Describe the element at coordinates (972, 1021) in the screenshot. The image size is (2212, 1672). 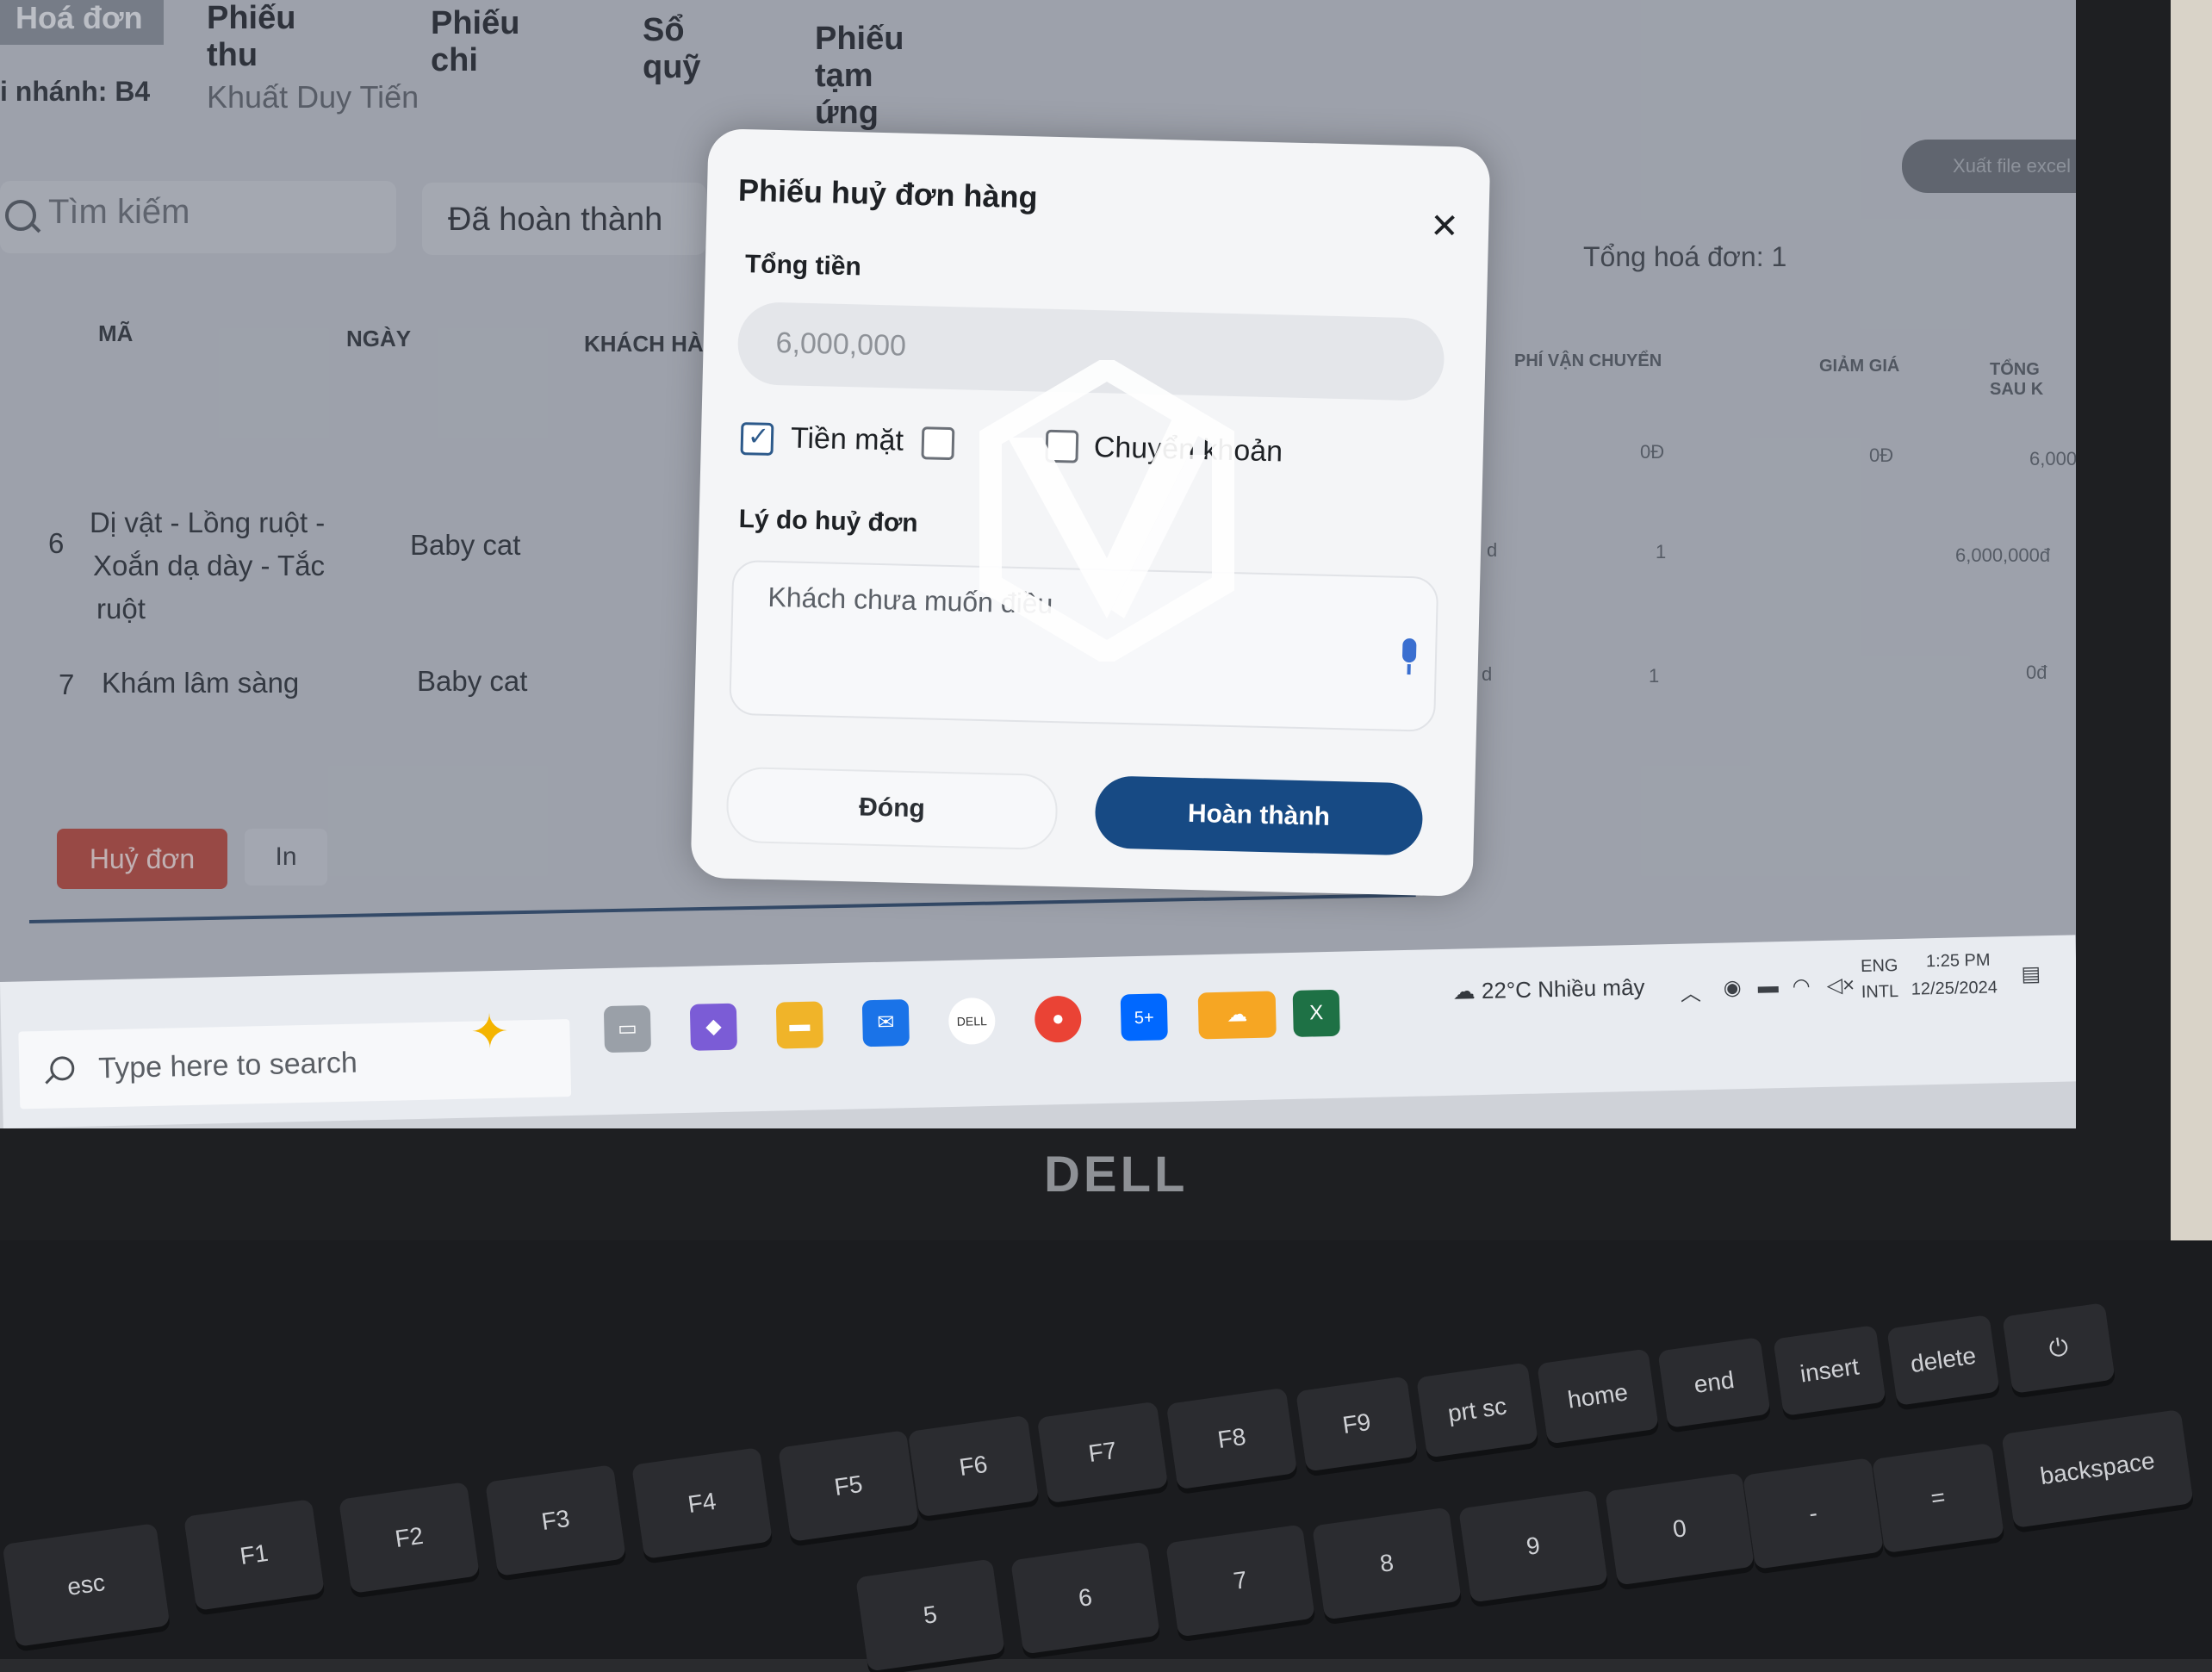
I see `dell-app-icon: DELL` at that location.